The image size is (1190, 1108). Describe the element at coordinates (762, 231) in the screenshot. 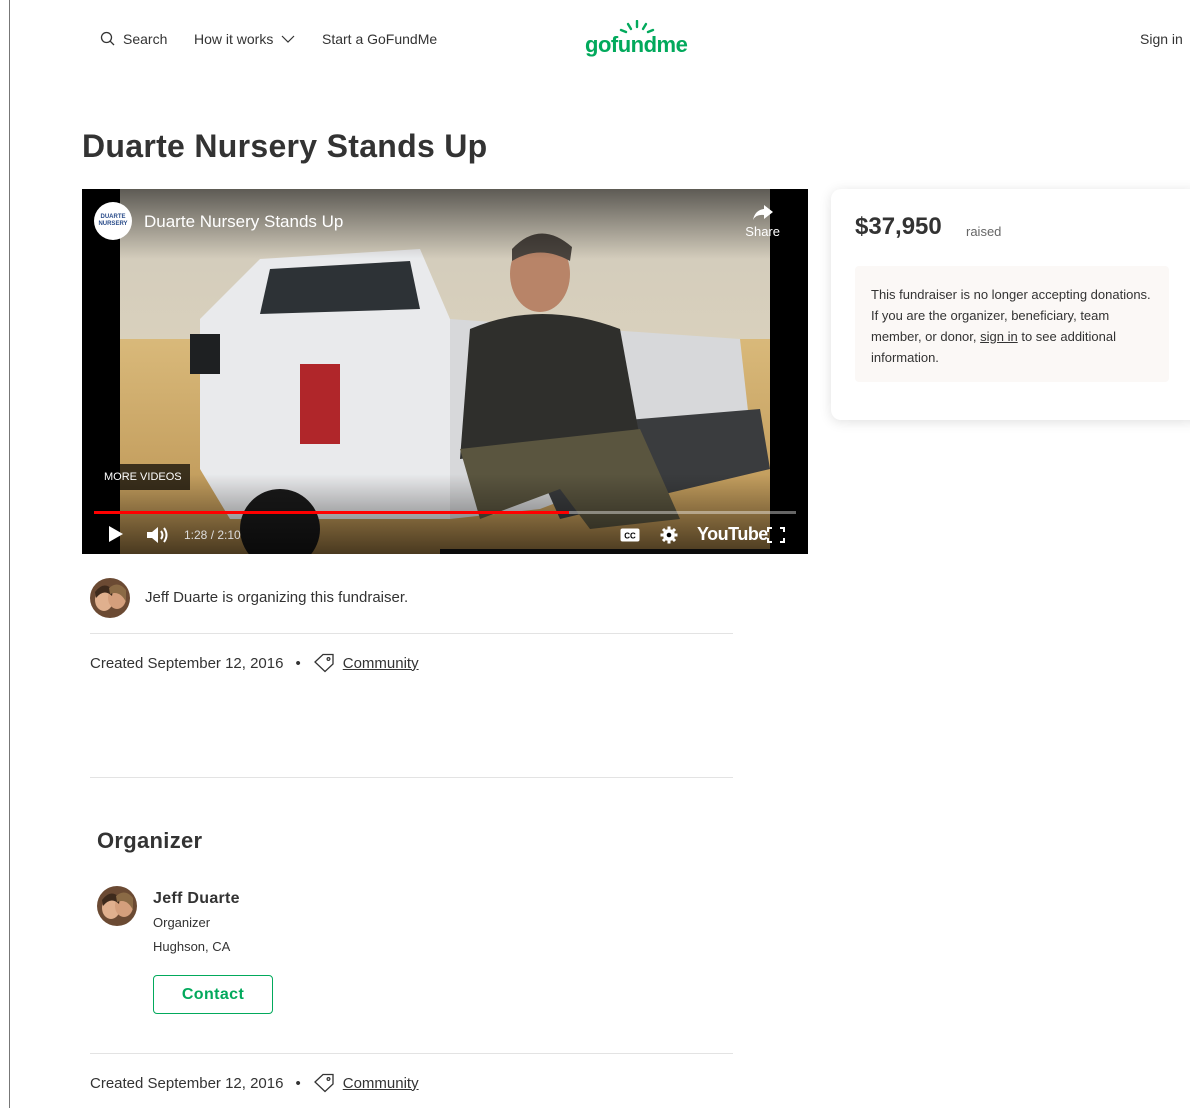

I see `share-label: Share` at that location.